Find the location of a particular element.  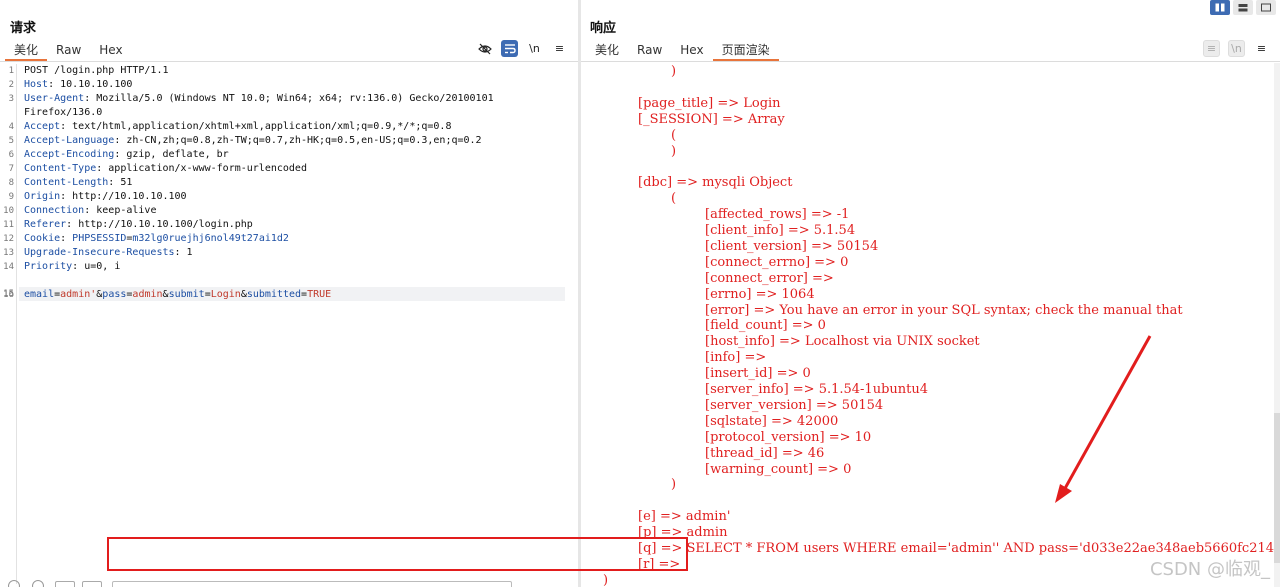

response-tab-render: 页面渲染 is located at coordinates (745, 51).